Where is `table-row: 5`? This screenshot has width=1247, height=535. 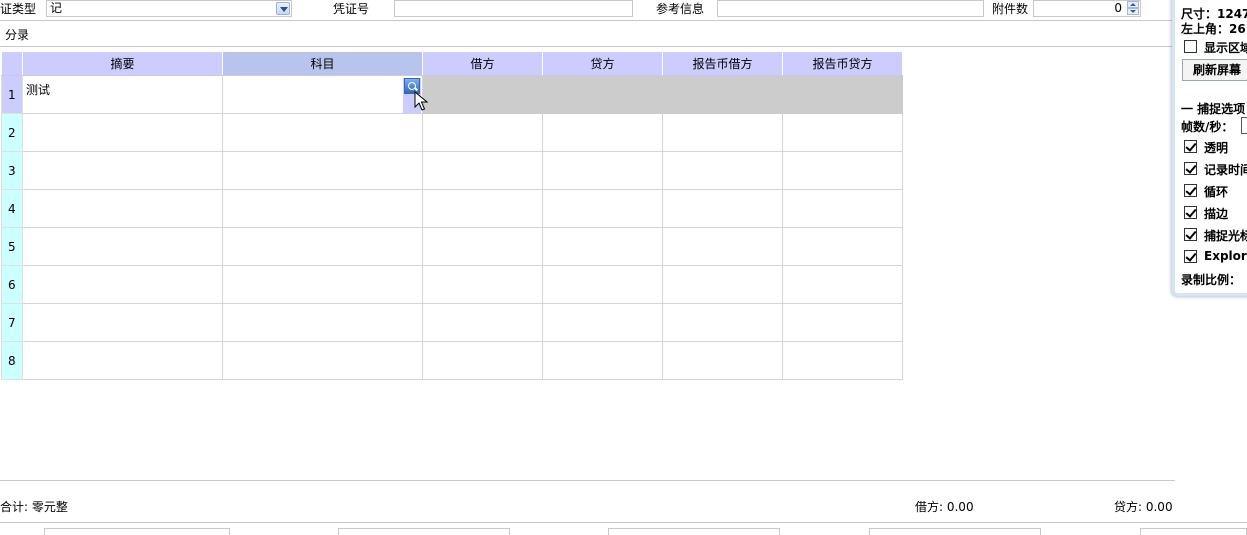
table-row: 5 is located at coordinates (452, 246).